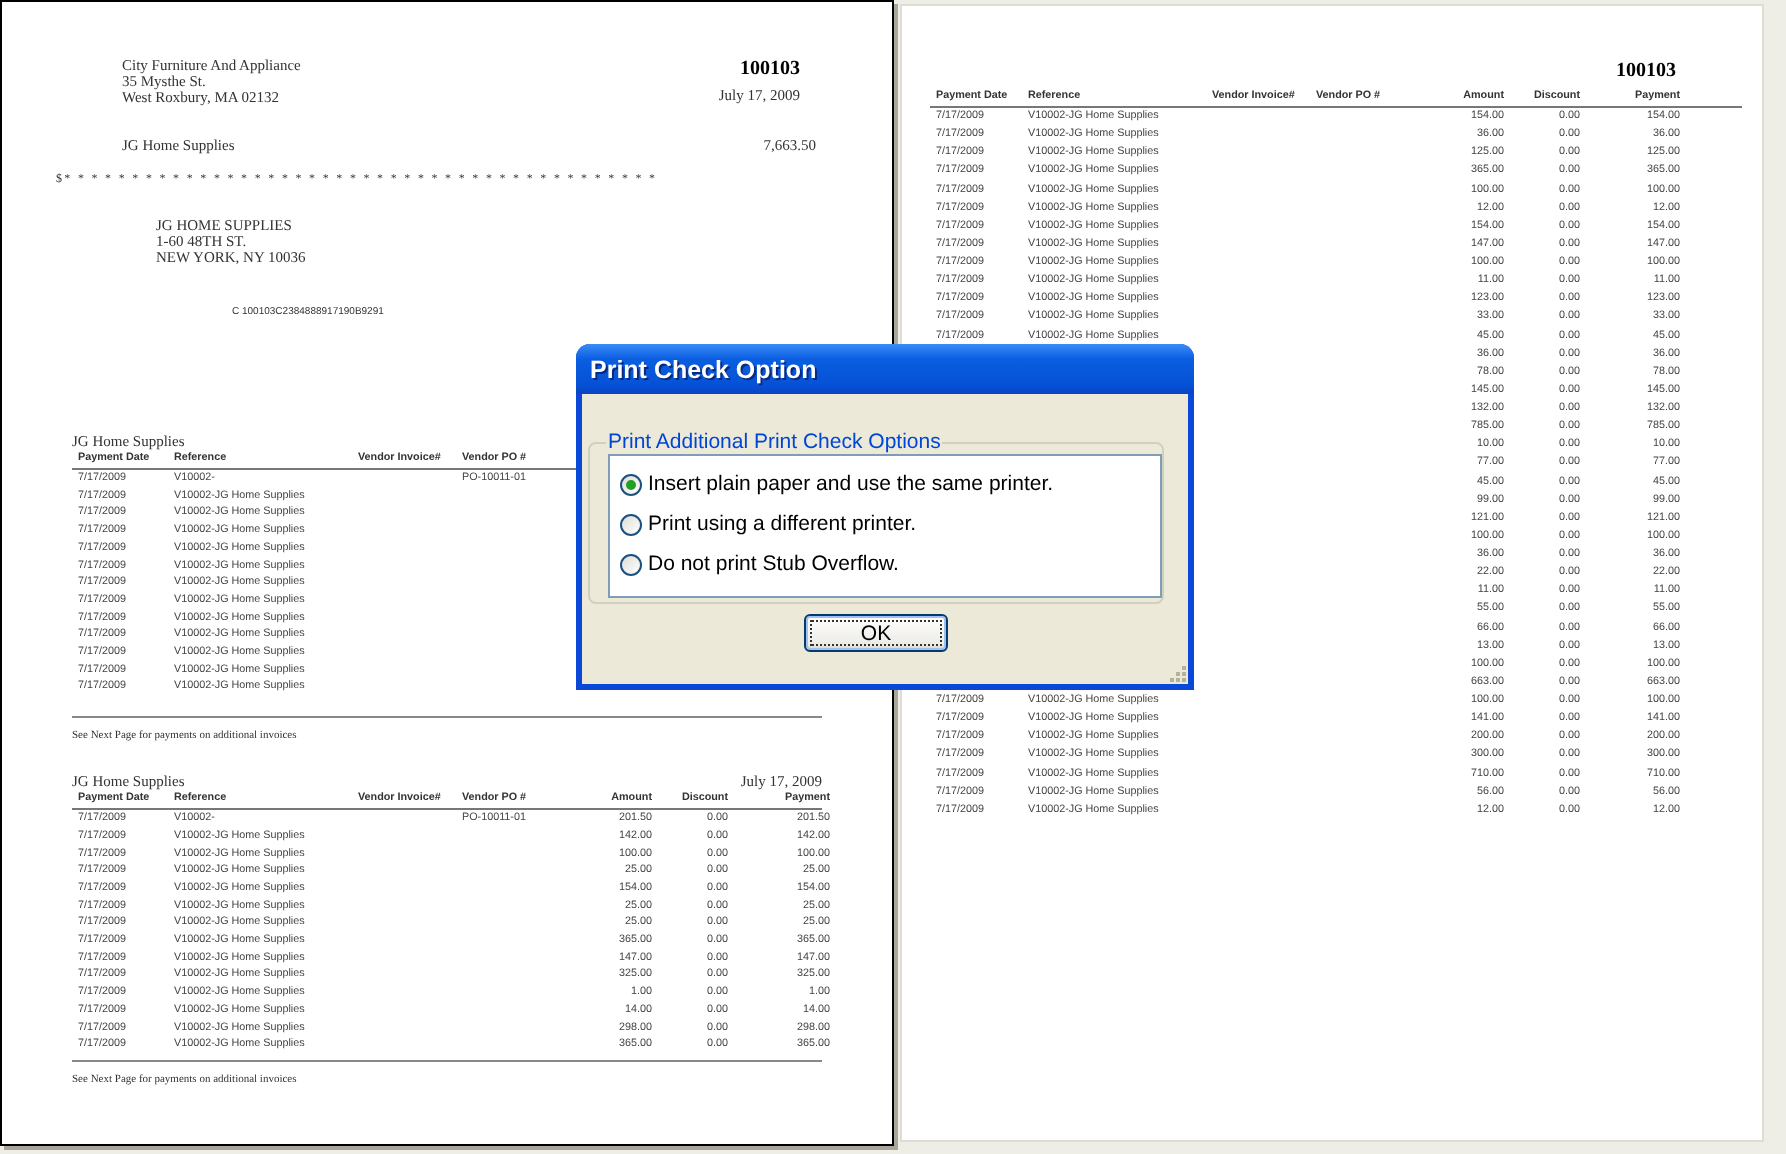 This screenshot has height=1154, width=1786. What do you see at coordinates (1177, 673) in the screenshot?
I see `resize-grip-icon` at bounding box center [1177, 673].